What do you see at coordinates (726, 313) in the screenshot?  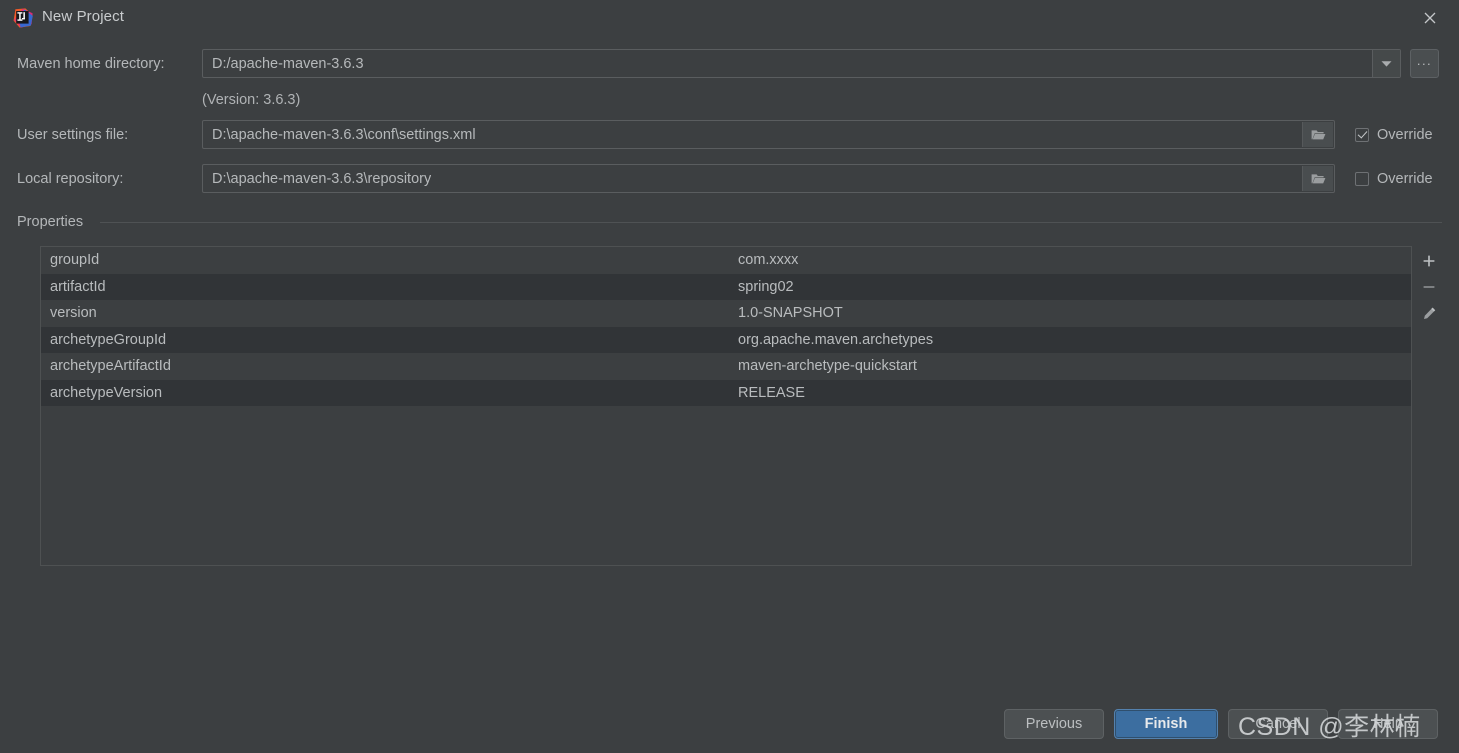 I see `table-row: version 1.0-SNAPSHOT` at bounding box center [726, 313].